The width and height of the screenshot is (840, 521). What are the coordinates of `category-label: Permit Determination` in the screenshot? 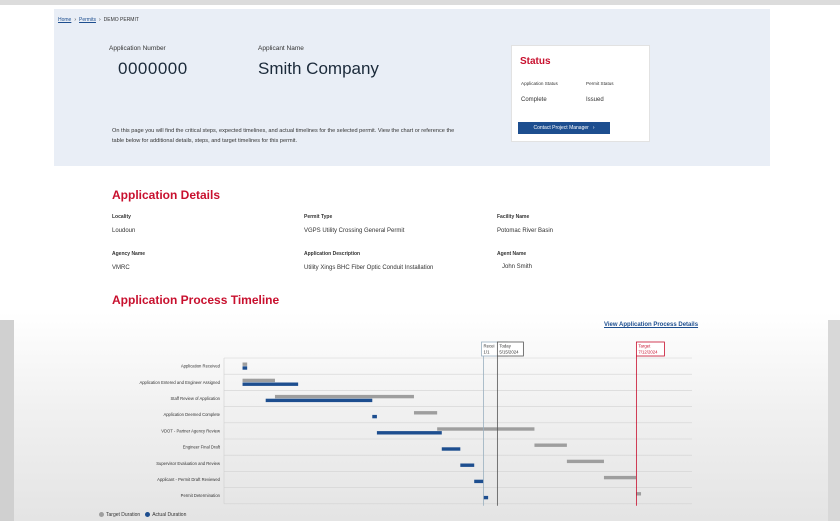 It's located at (201, 495).